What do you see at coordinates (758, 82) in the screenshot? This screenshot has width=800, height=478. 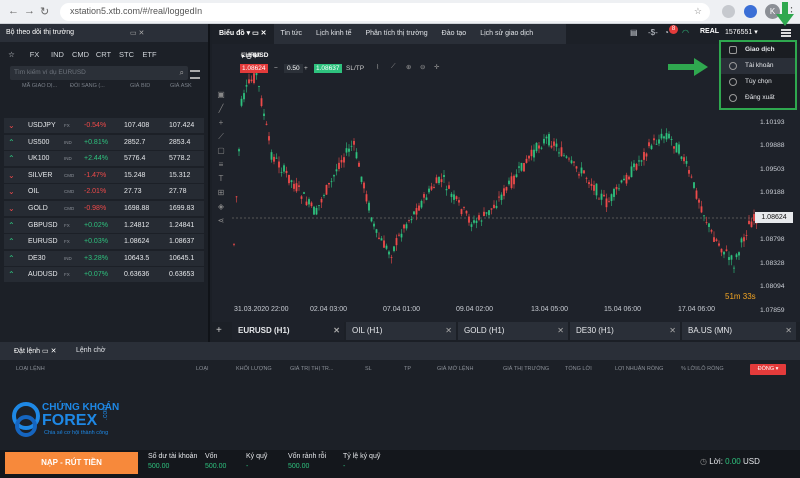 I see `menu-item-settings: Tùy chọn` at bounding box center [758, 82].